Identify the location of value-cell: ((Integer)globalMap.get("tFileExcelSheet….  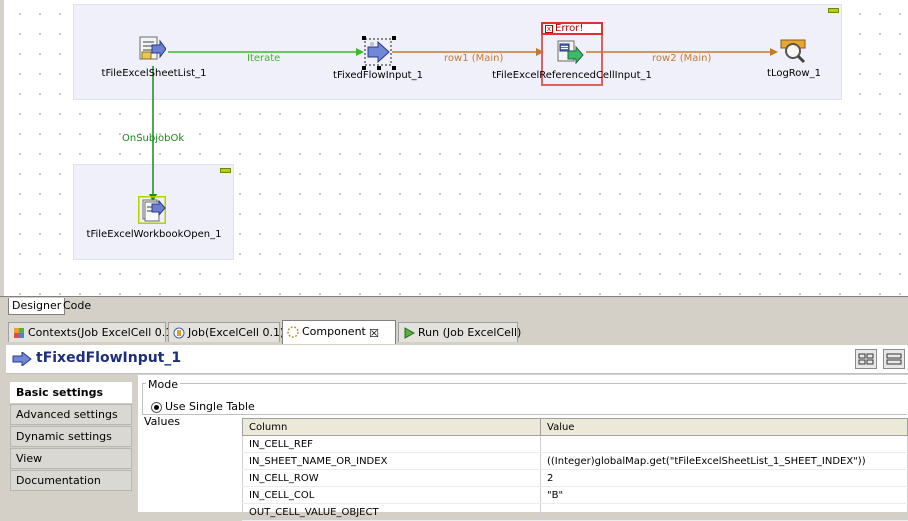
(724, 461).